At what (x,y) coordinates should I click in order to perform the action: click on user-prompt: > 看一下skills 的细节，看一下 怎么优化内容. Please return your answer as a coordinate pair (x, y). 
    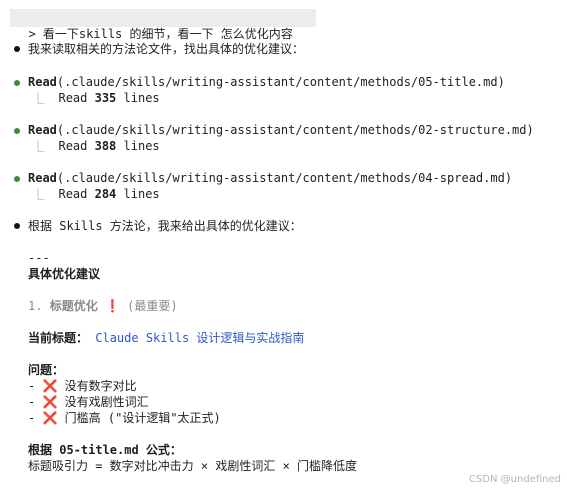
    Looking at the image, I should click on (153, 26).